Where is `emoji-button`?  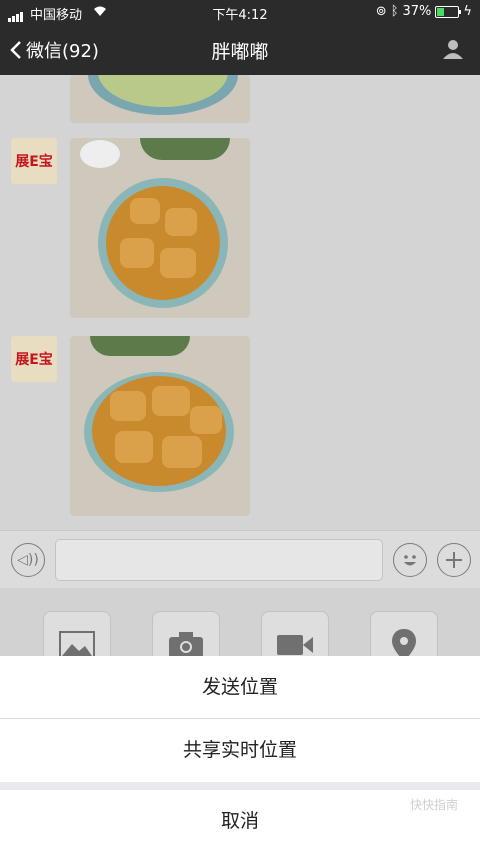
emoji-button is located at coordinates (410, 560).